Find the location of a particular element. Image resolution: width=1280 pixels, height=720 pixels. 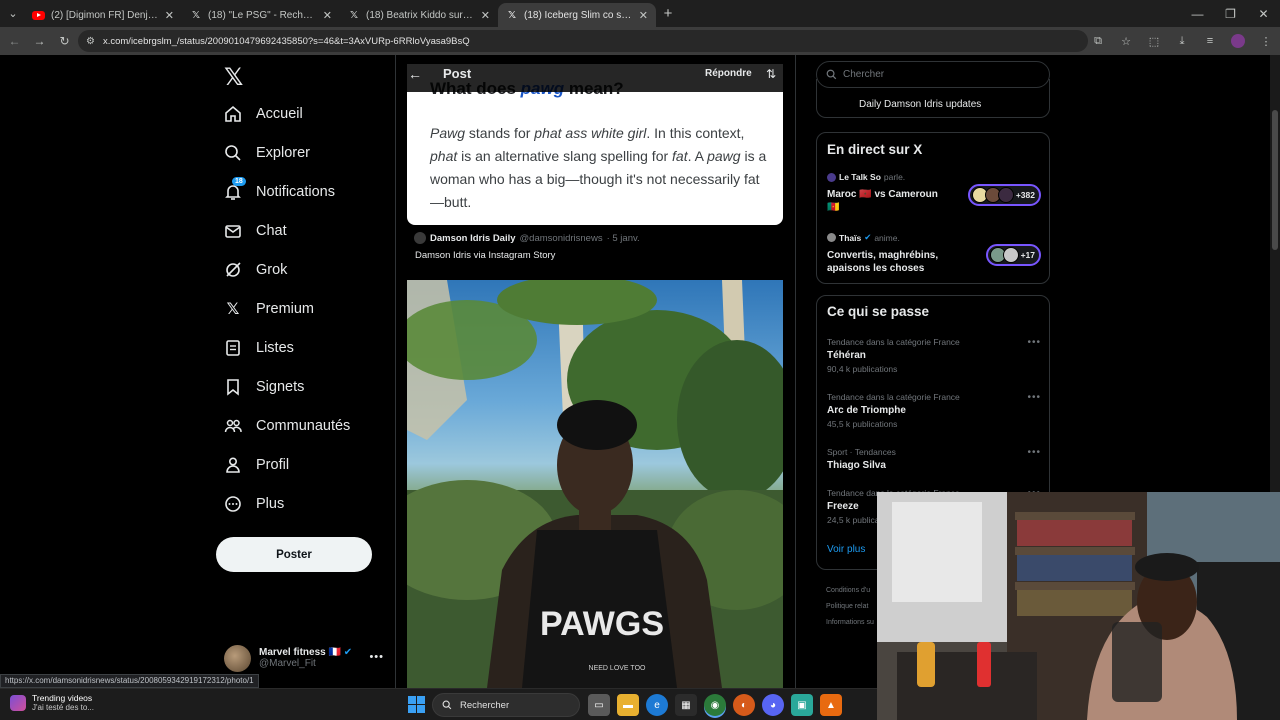

new-tab-button: + is located at coordinates (668, 13).